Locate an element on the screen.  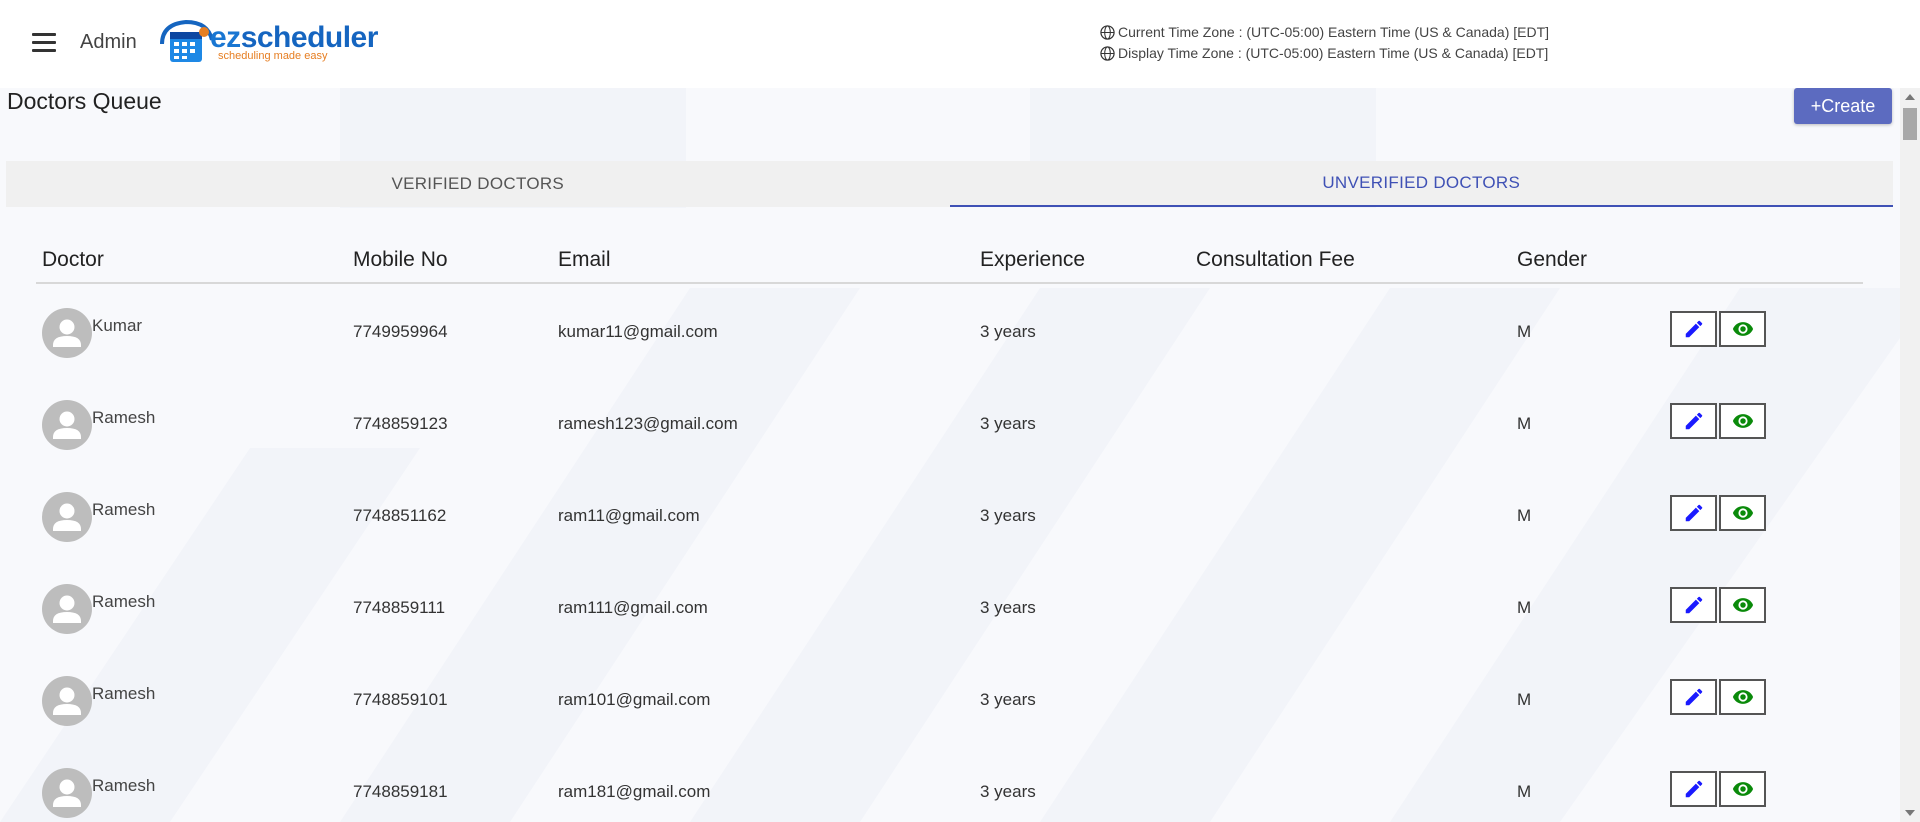
ezscheduler-logo: ezscheduler scheduling made easy is located at coordinates (268, 42).